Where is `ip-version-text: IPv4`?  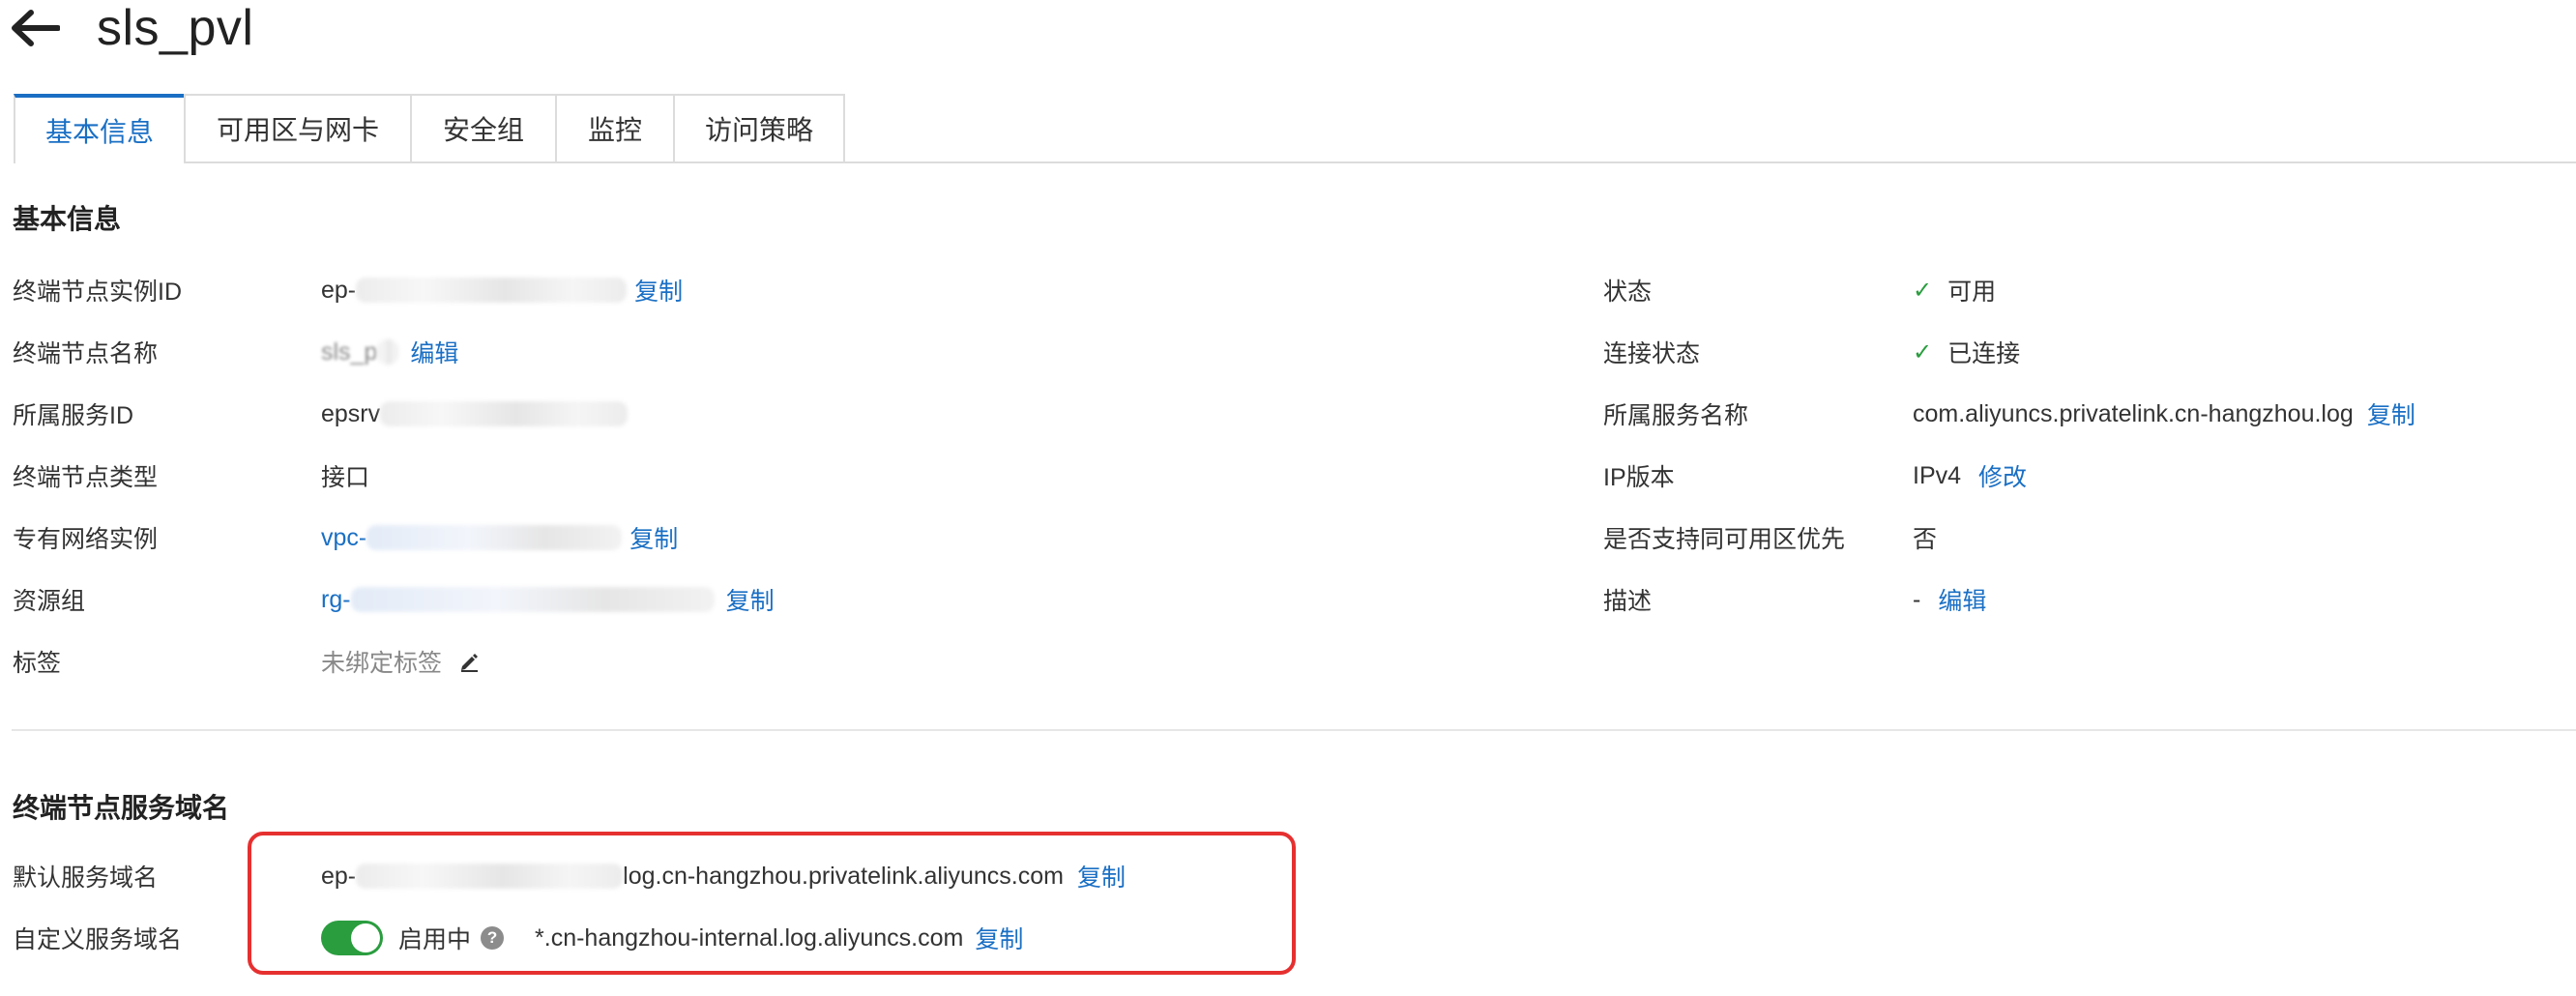
ip-version-text: IPv4 is located at coordinates (1937, 475).